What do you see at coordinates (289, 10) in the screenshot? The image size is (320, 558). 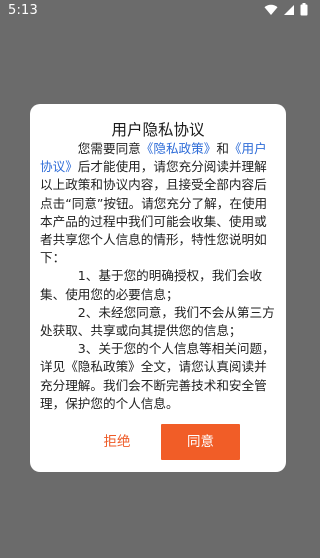 I see `signal-icon` at bounding box center [289, 10].